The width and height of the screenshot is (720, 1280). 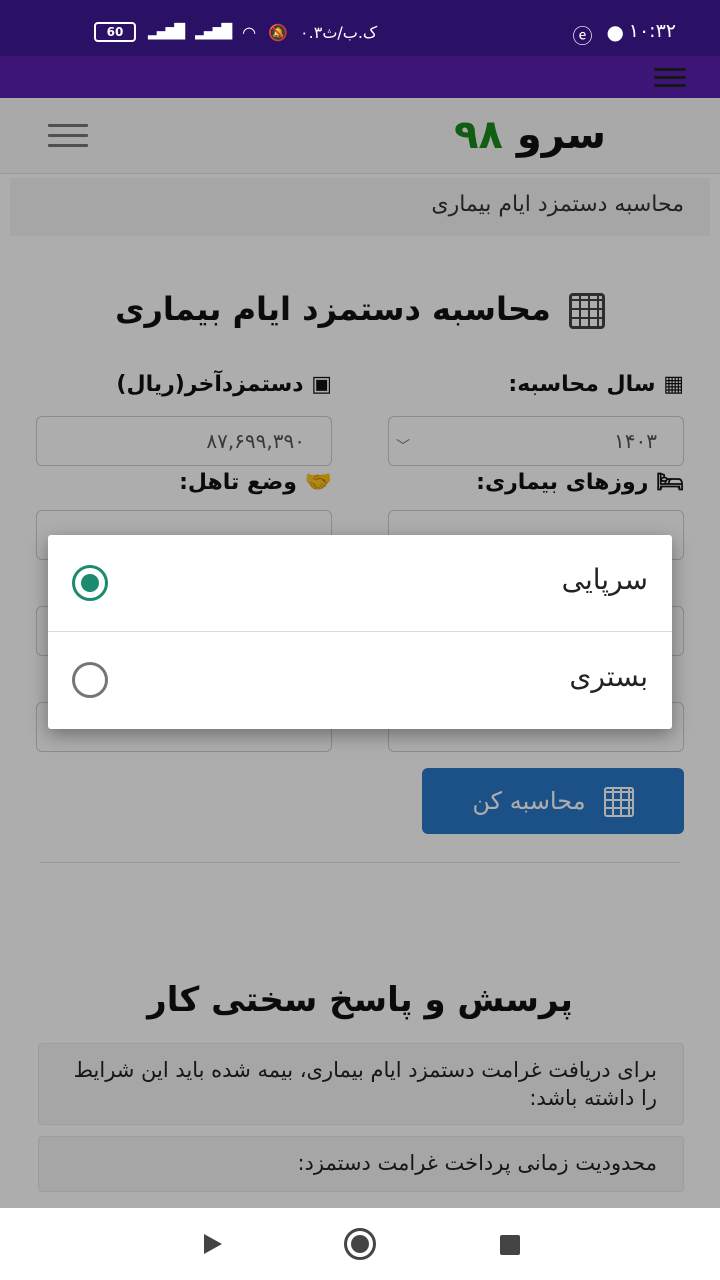 I want to click on radio-checked-icon, so click(x=90, y=583).